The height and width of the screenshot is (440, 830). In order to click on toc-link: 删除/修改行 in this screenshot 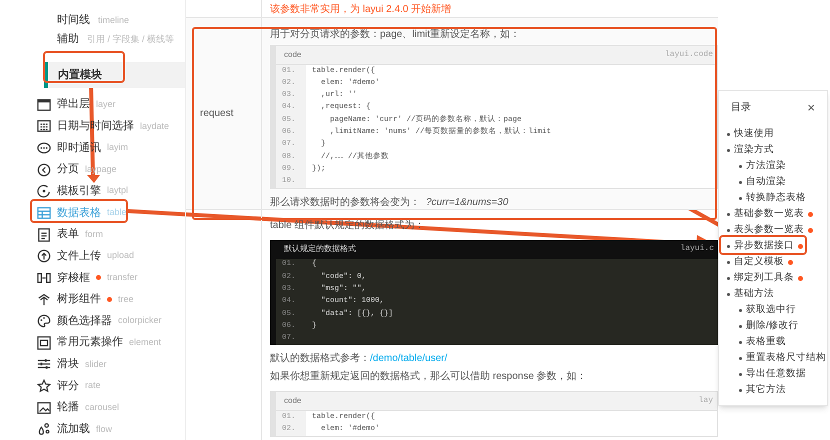, I will do `click(772, 326)`.